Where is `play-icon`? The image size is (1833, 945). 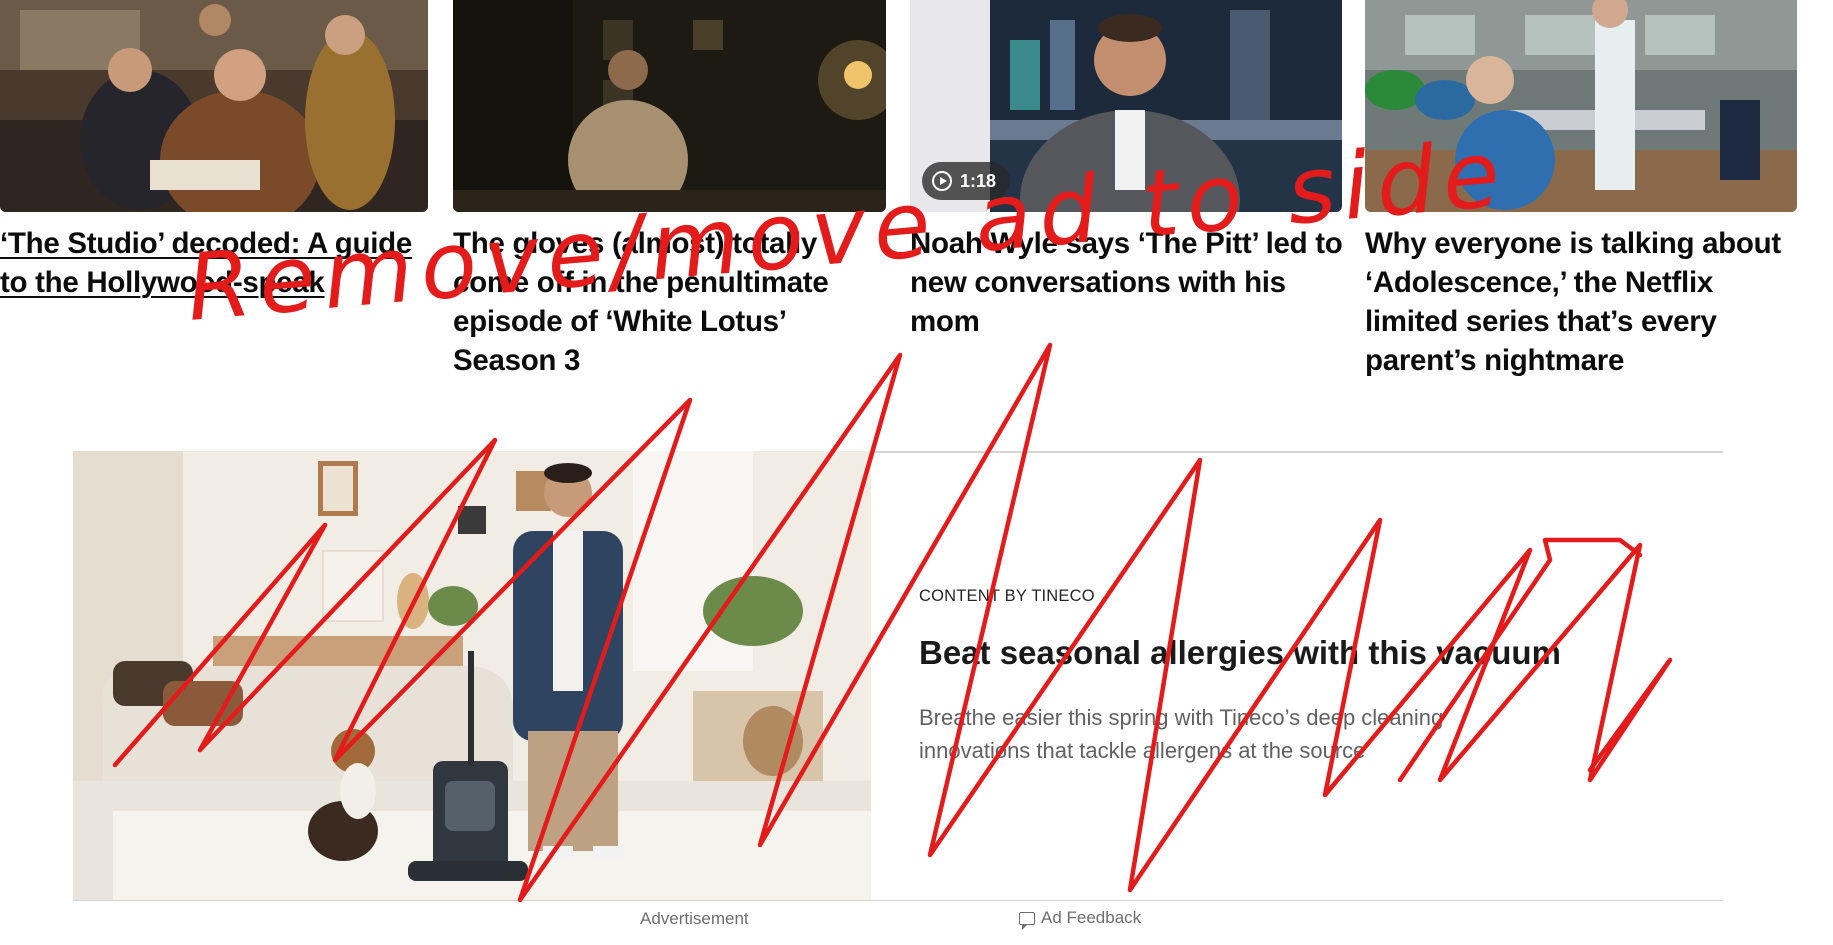
play-icon is located at coordinates (942, 181).